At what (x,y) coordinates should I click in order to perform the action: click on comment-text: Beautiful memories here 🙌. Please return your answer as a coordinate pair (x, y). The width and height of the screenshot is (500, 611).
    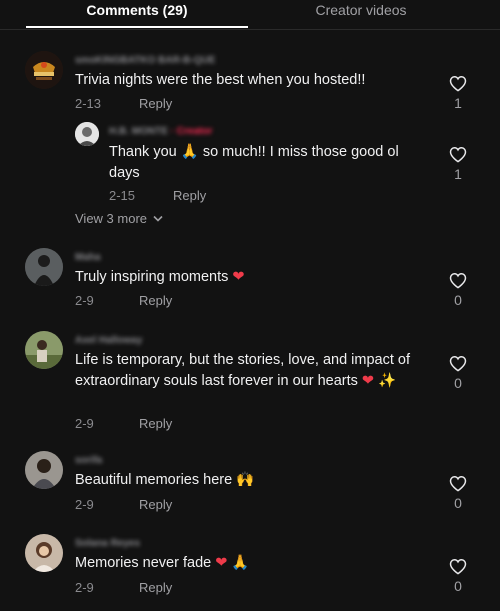
    Looking at the image, I should click on (245, 480).